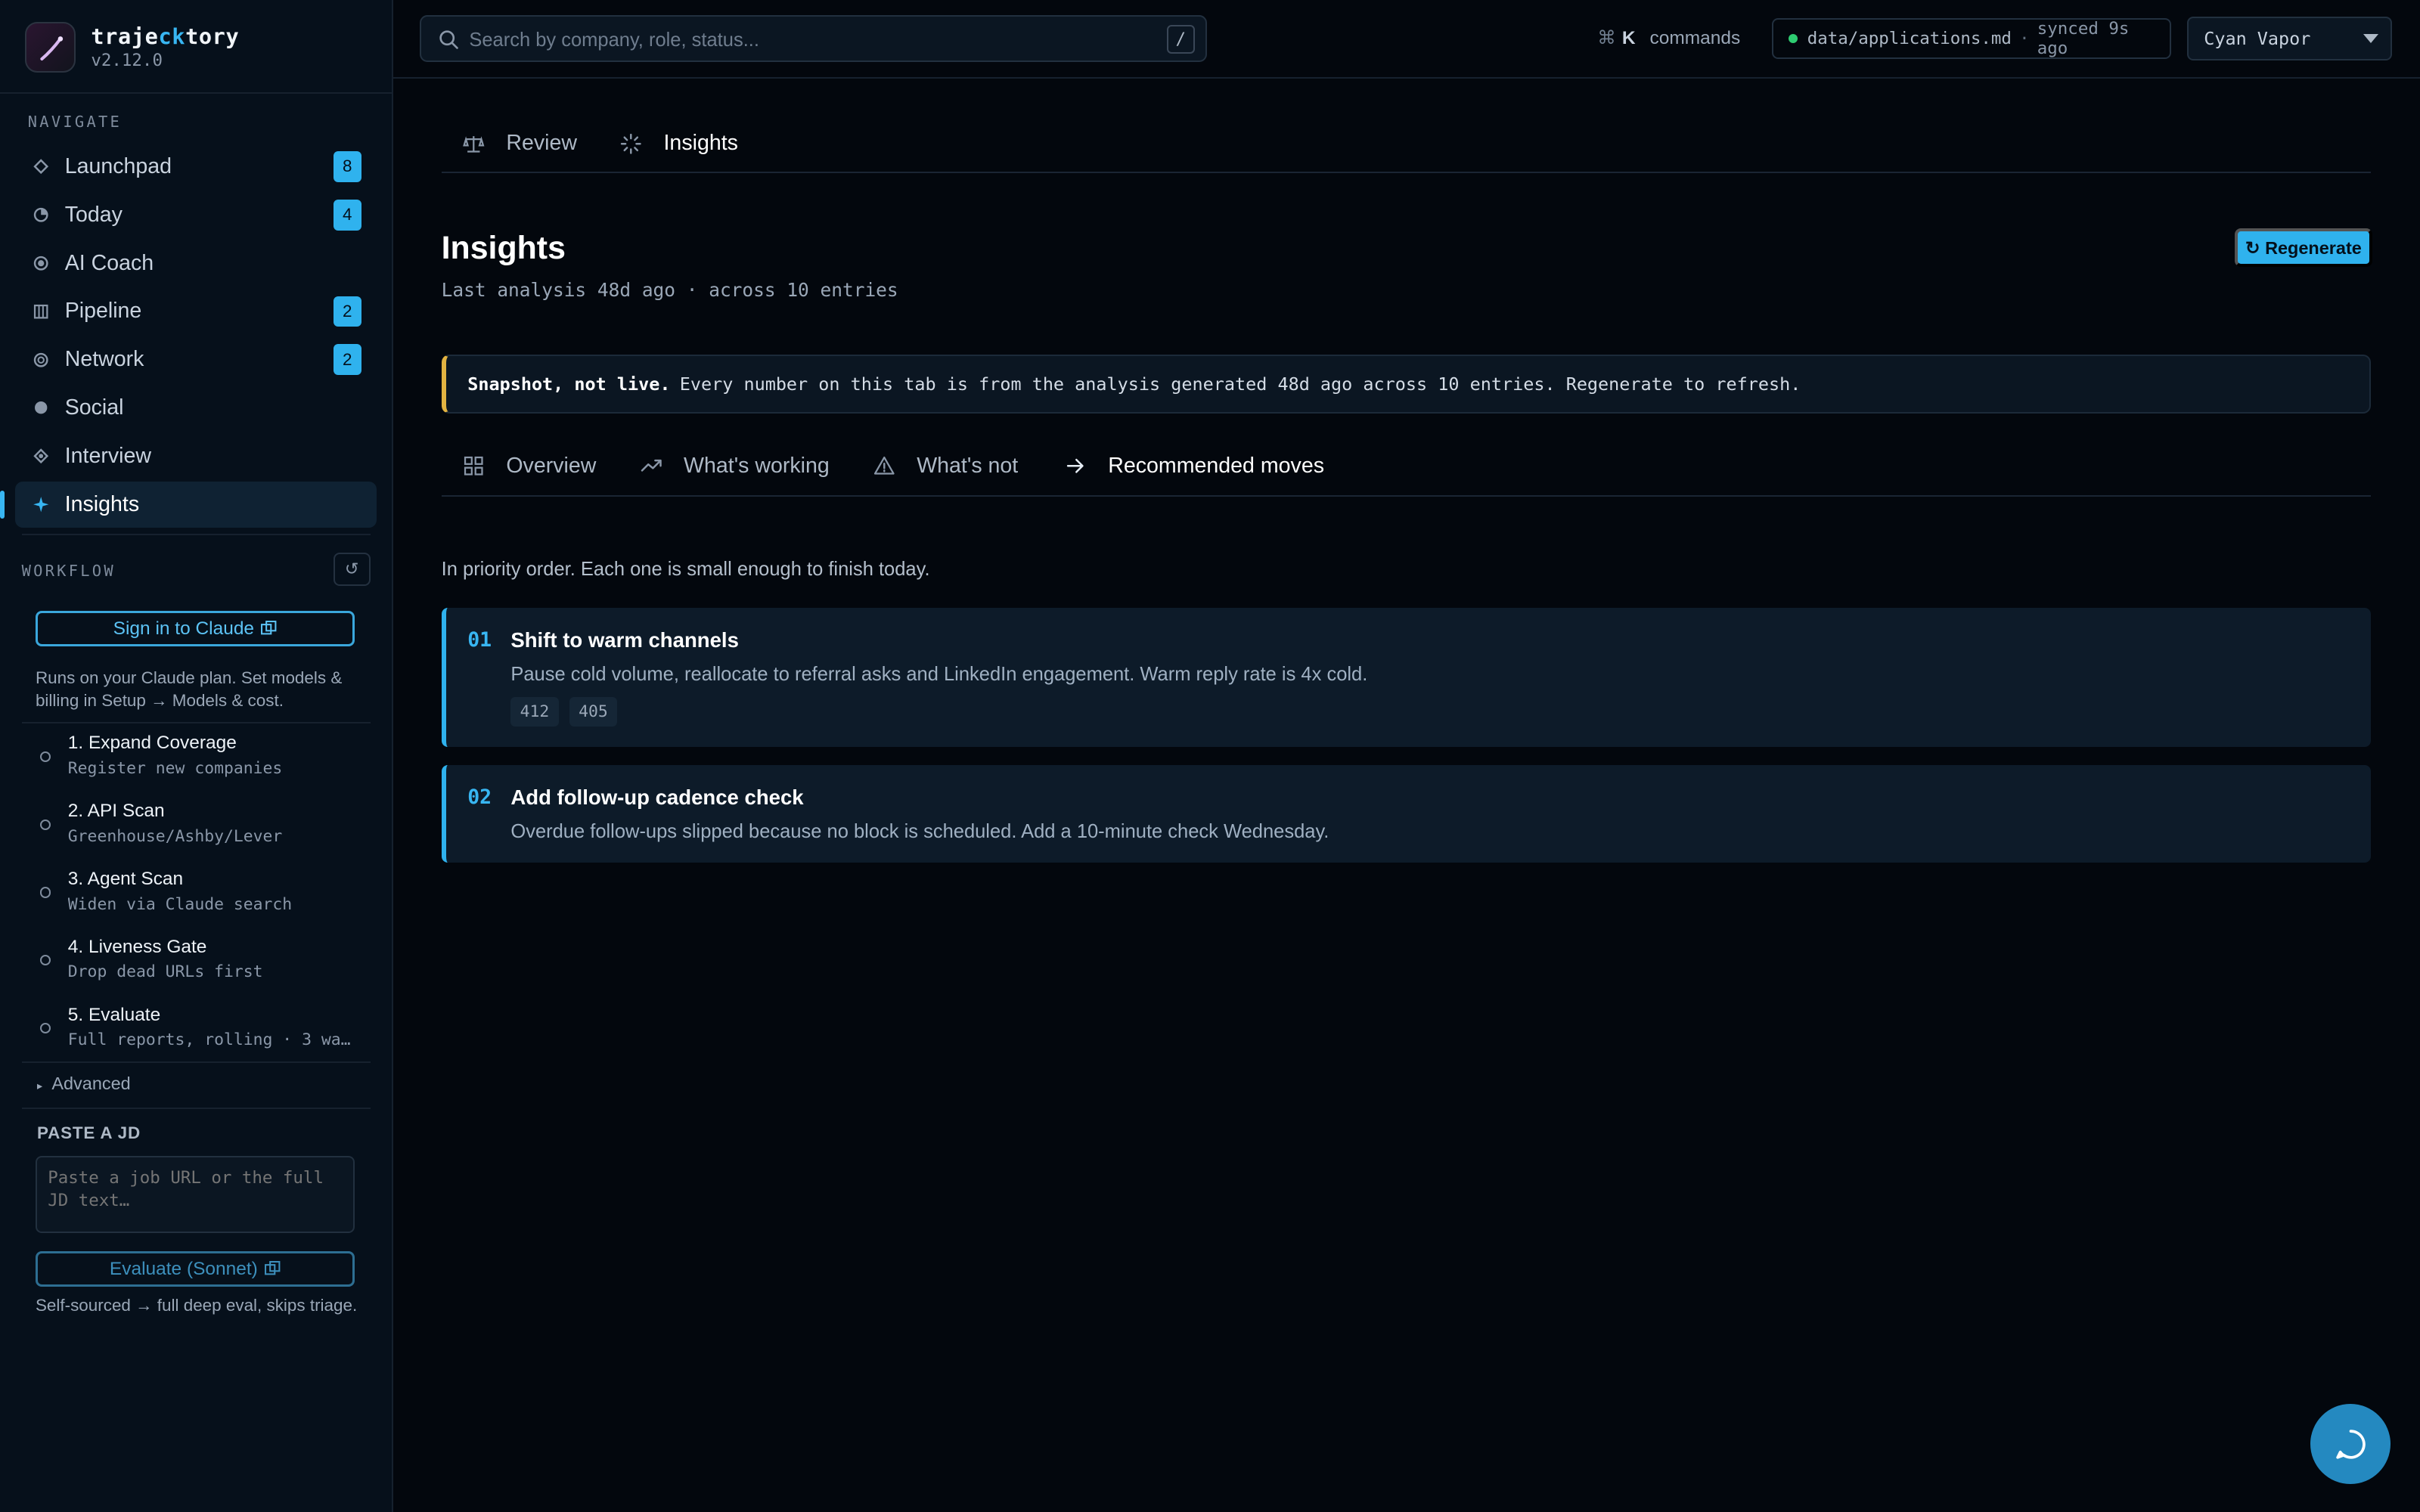  I want to click on network-icon, so click(41, 360).